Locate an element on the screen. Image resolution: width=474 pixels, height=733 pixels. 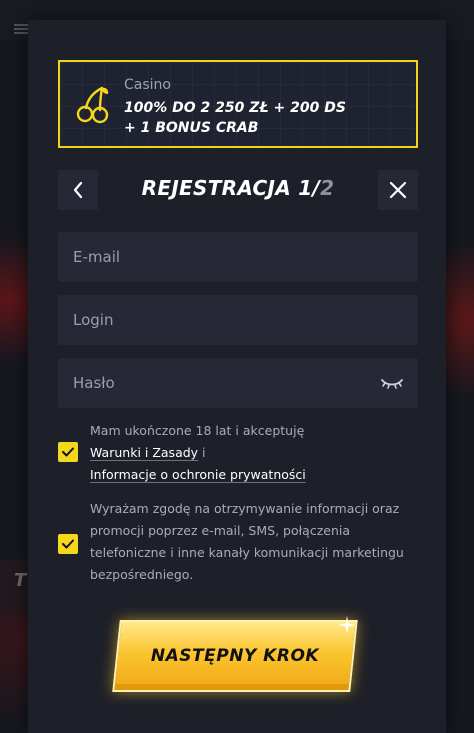
page-title: REJESTRACJA 1/2 is located at coordinates (238, 188).